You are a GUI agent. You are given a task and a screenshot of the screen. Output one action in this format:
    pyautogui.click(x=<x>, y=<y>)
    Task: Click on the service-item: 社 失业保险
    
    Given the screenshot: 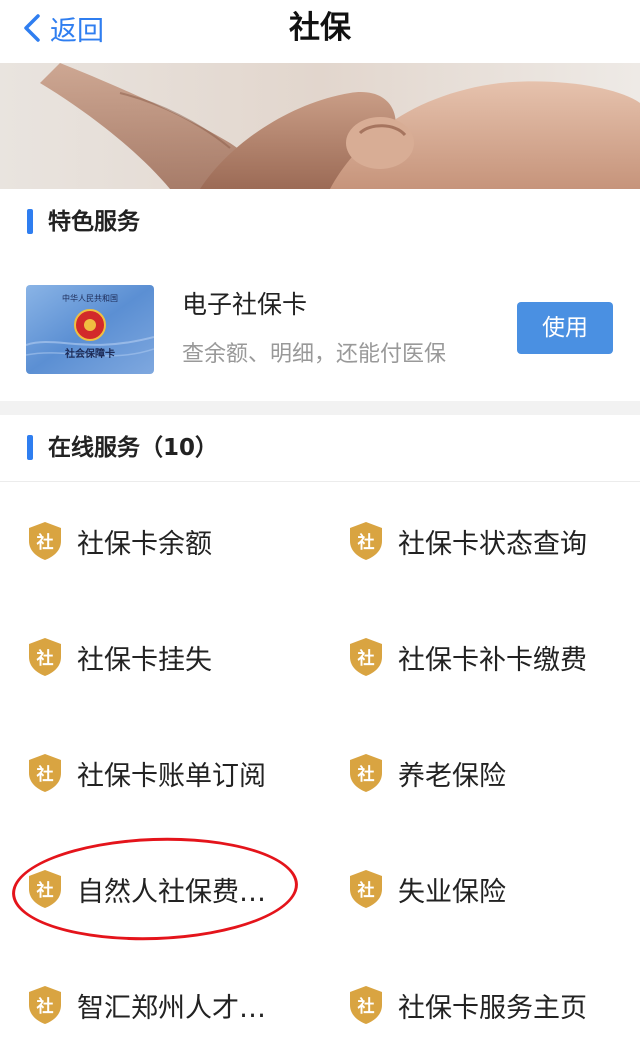 What is the action you would take?
    pyautogui.click(x=427, y=889)
    